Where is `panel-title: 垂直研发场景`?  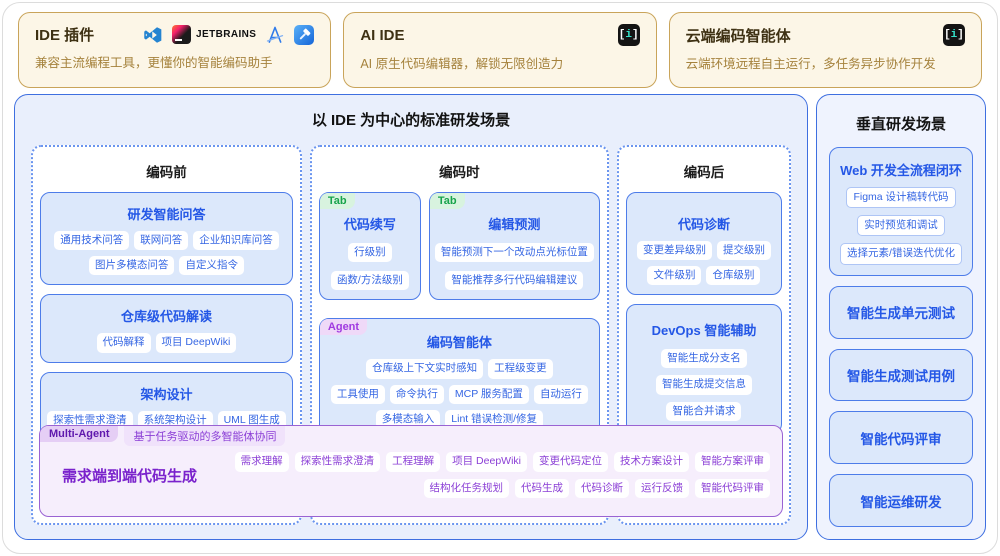
panel-title: 垂直研发场景 is located at coordinates (900, 124).